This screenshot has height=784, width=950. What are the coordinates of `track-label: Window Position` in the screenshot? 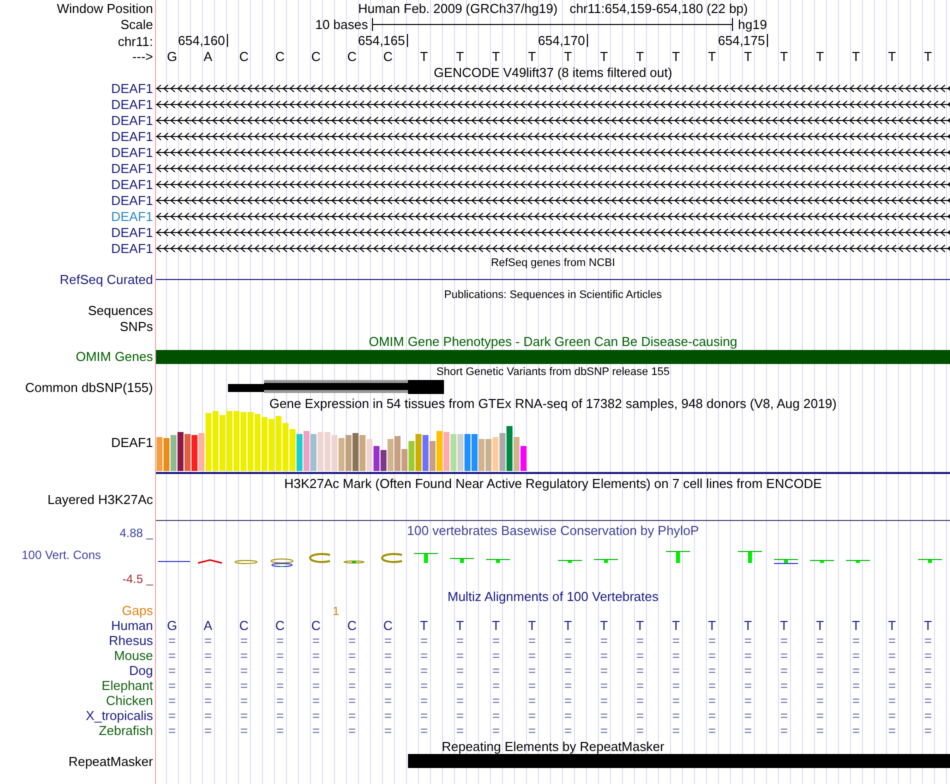 It's located at (104, 8).